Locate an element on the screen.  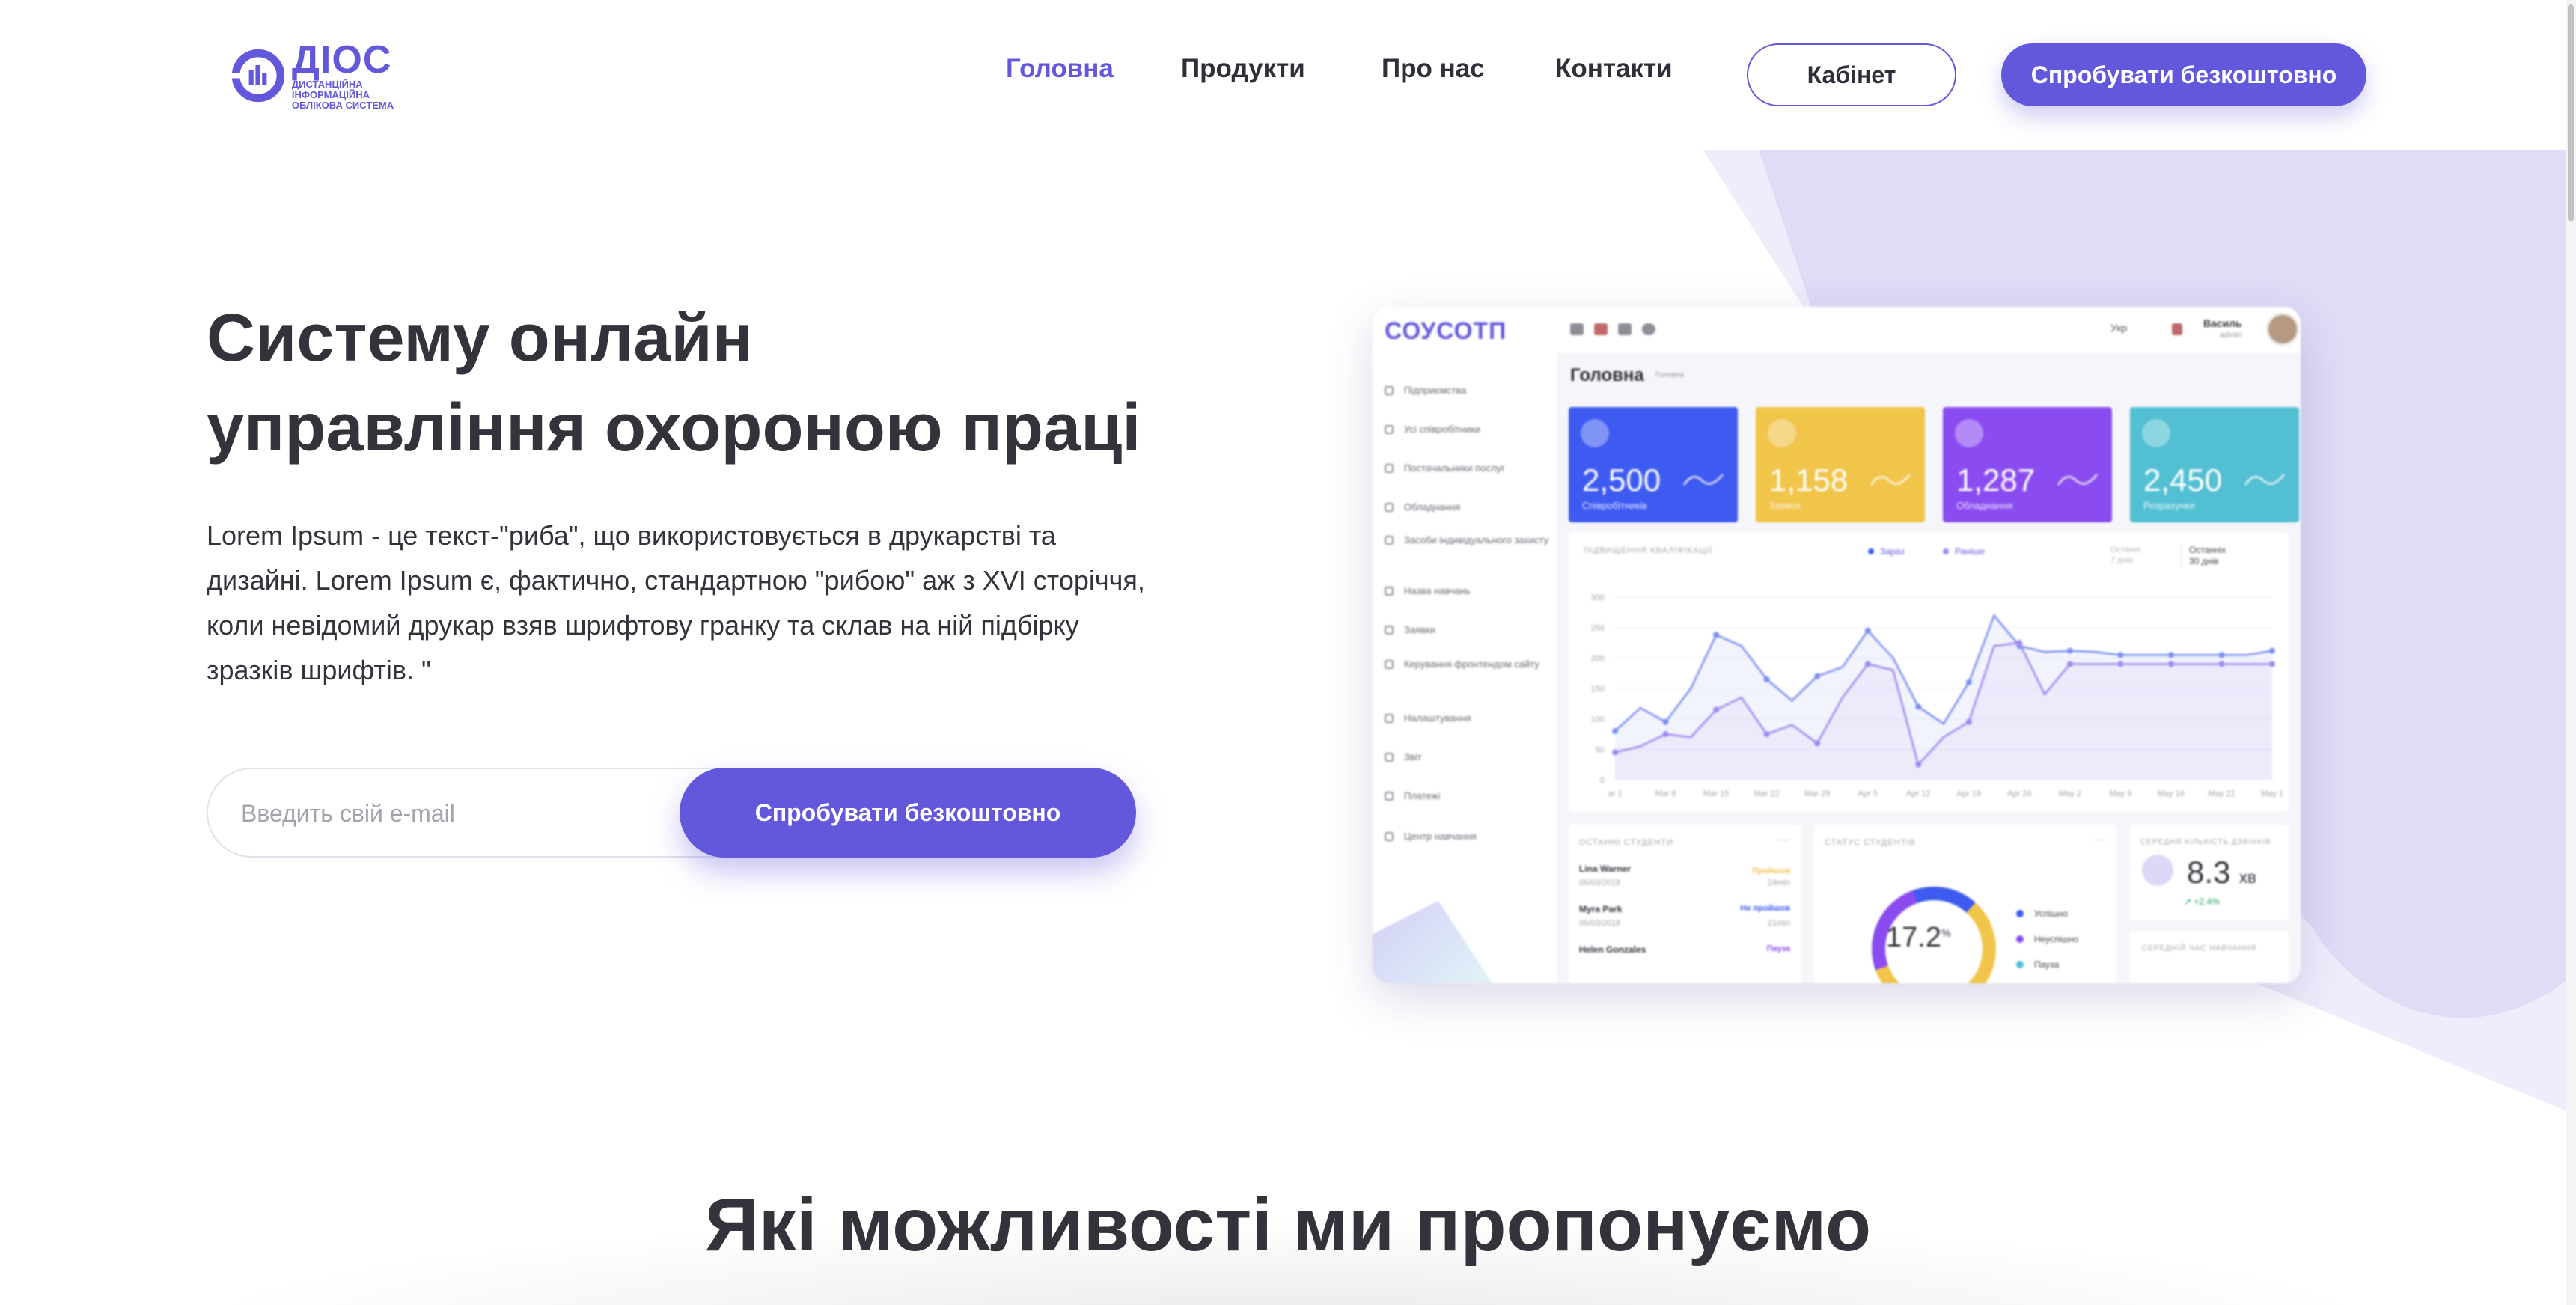
student-date: 06/03/2018 is located at coordinates (1600, 882).